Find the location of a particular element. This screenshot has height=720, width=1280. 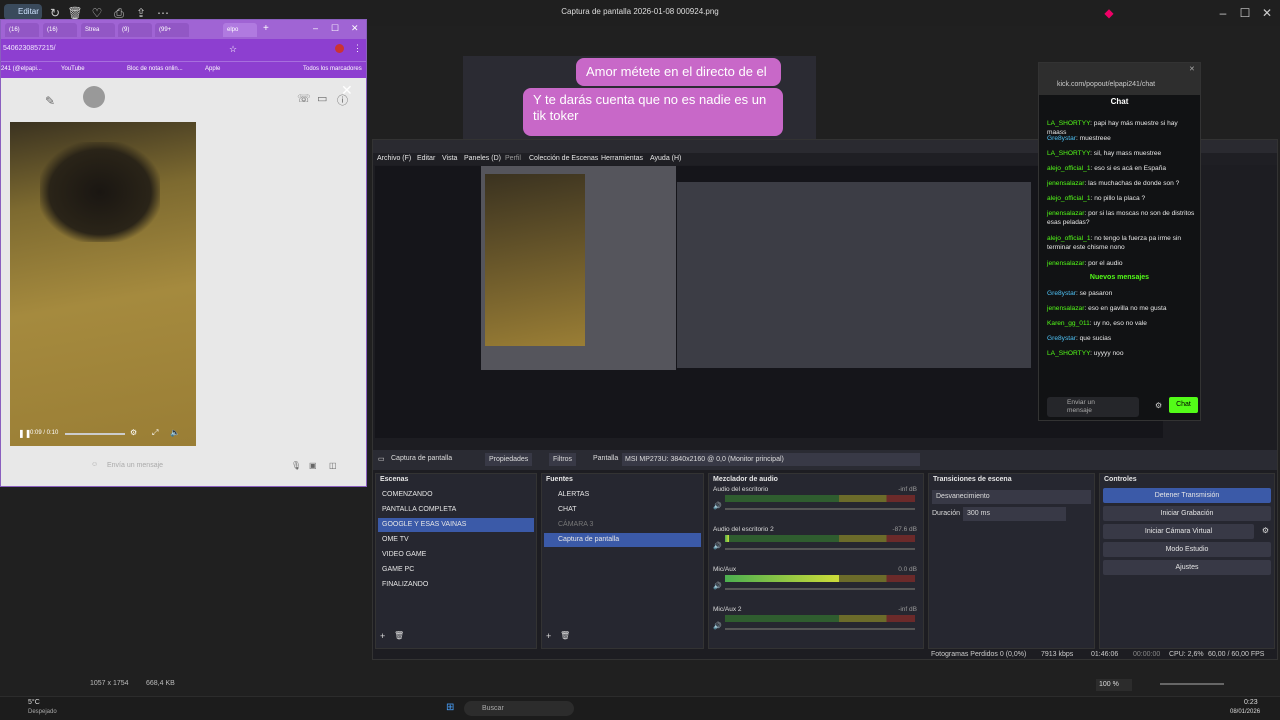

menu-item: Vista is located at coordinates (449, 158).